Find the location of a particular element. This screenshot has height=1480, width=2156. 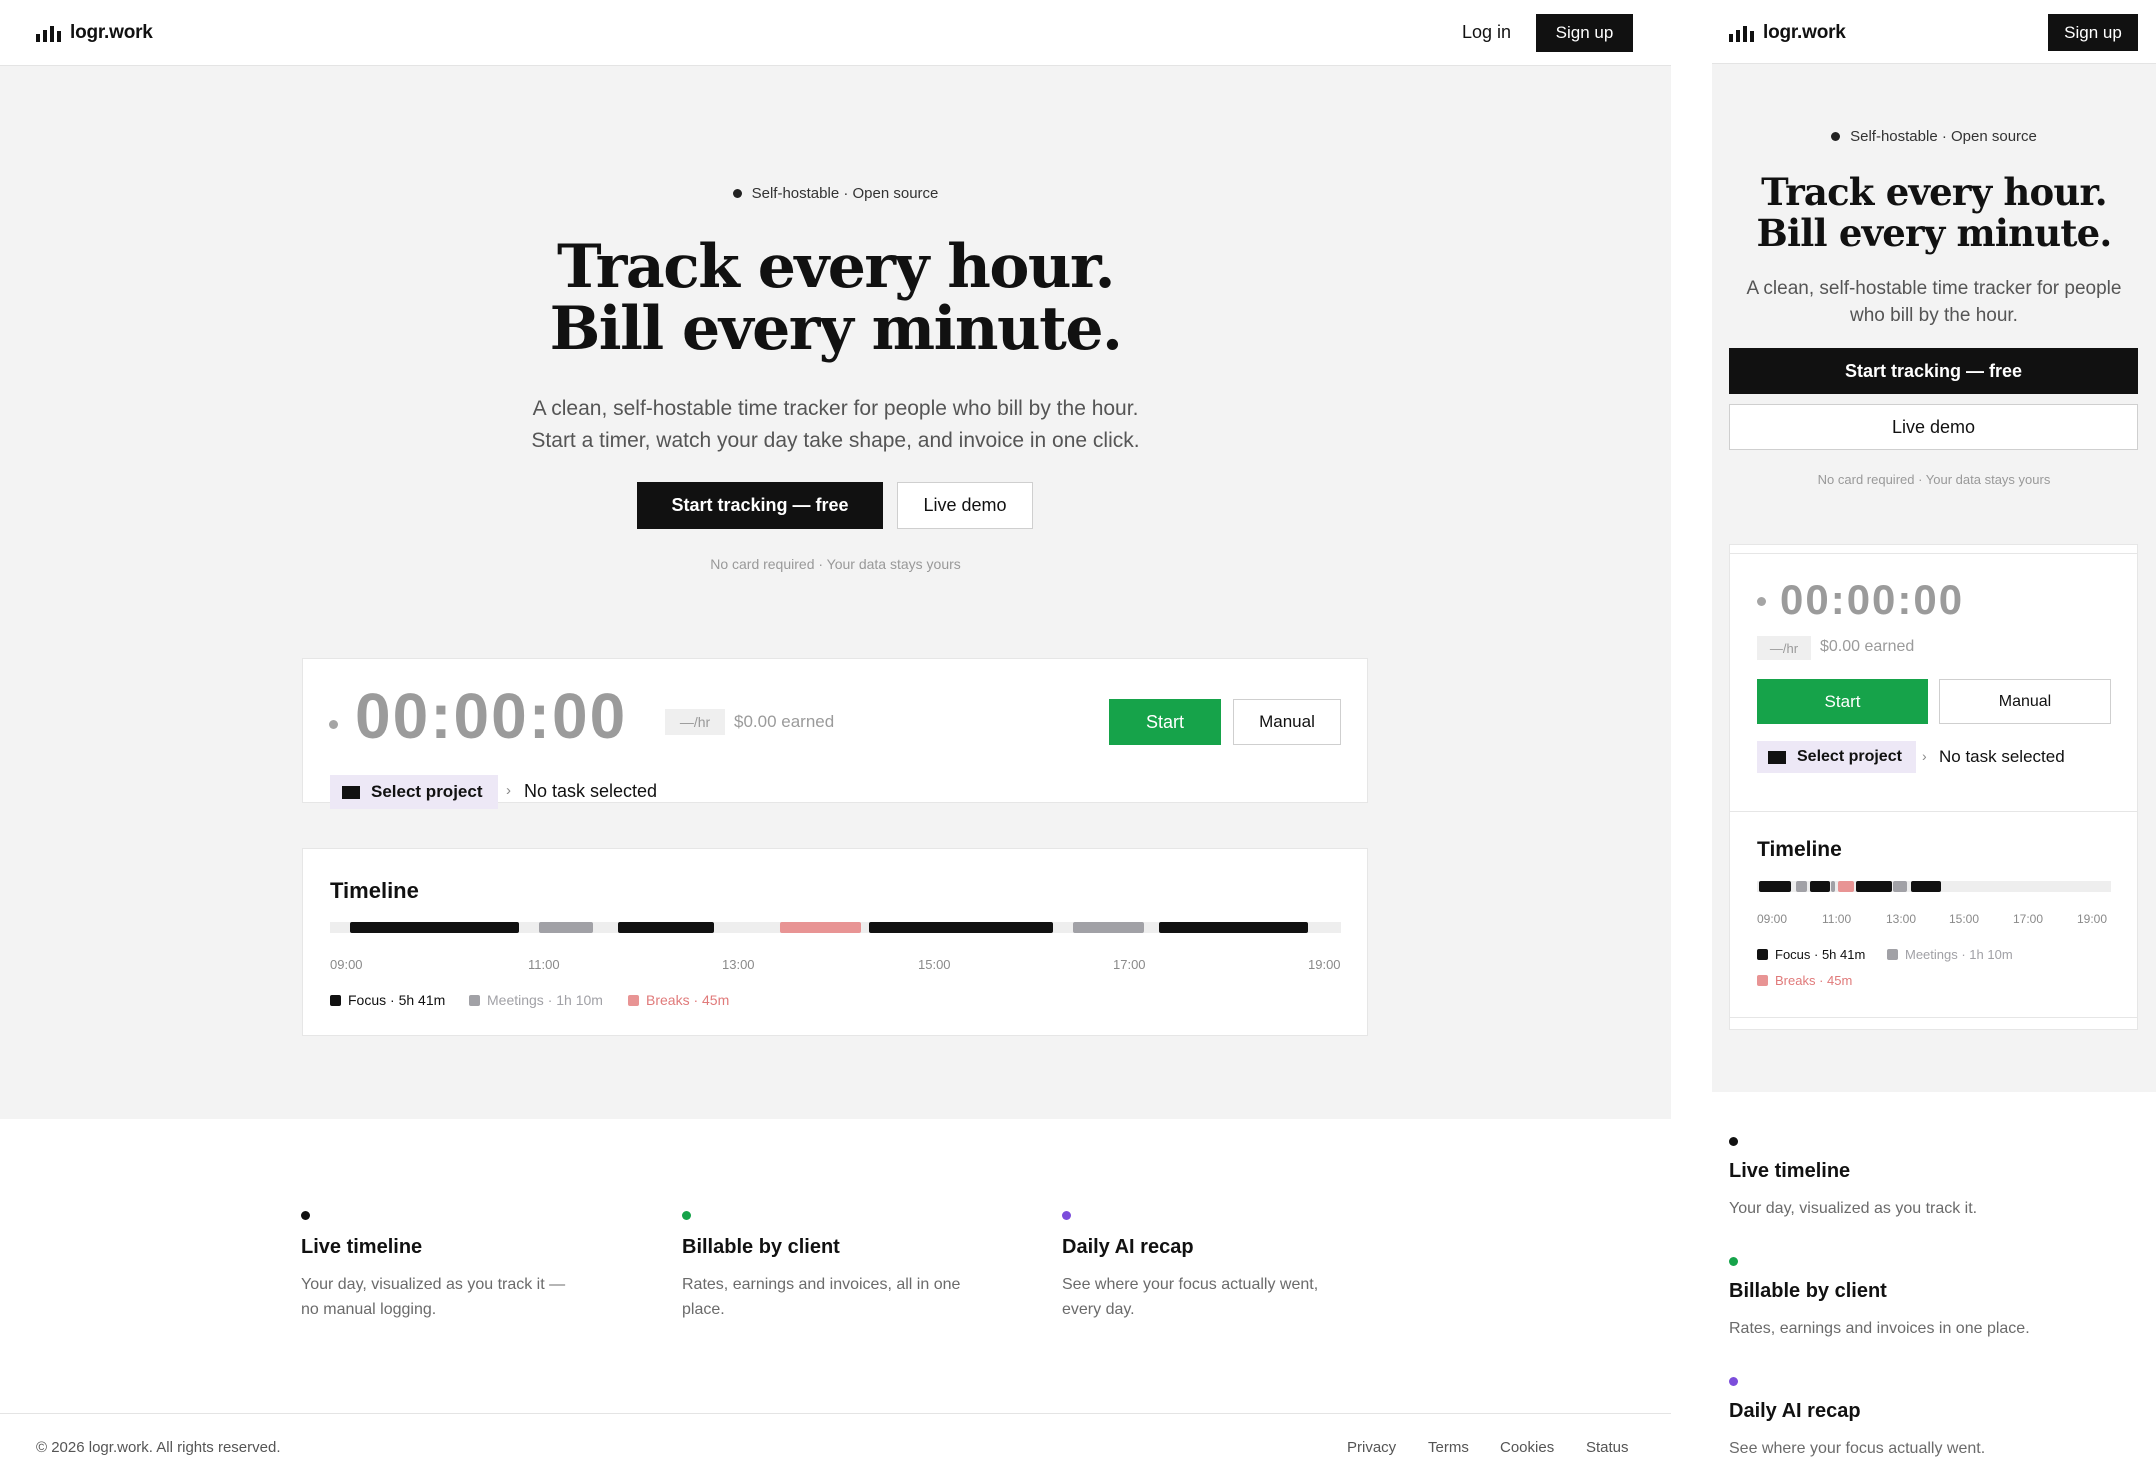

bar-chart-icon is located at coordinates (48, 33).